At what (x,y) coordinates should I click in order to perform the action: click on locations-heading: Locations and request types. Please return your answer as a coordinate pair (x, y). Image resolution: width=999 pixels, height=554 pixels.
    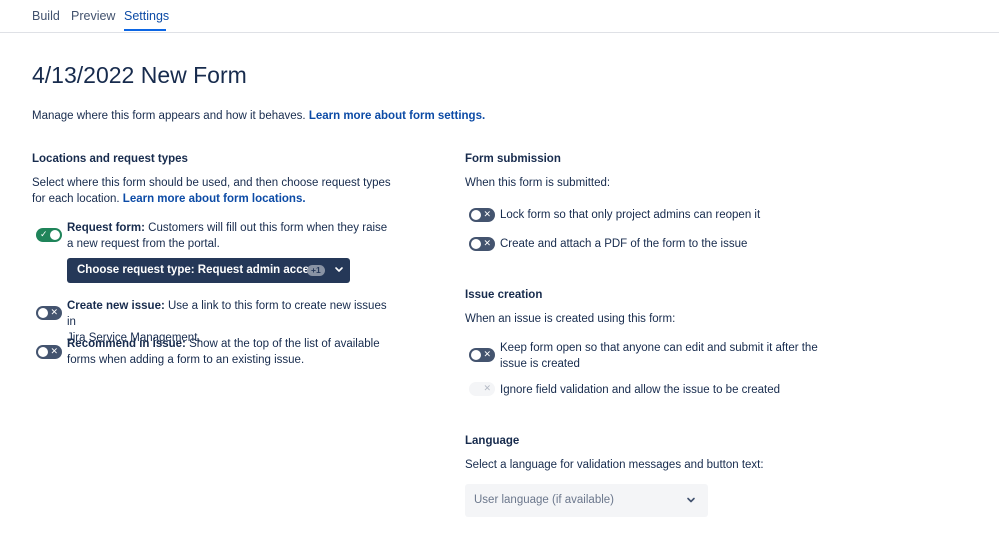
    Looking at the image, I should click on (110, 159).